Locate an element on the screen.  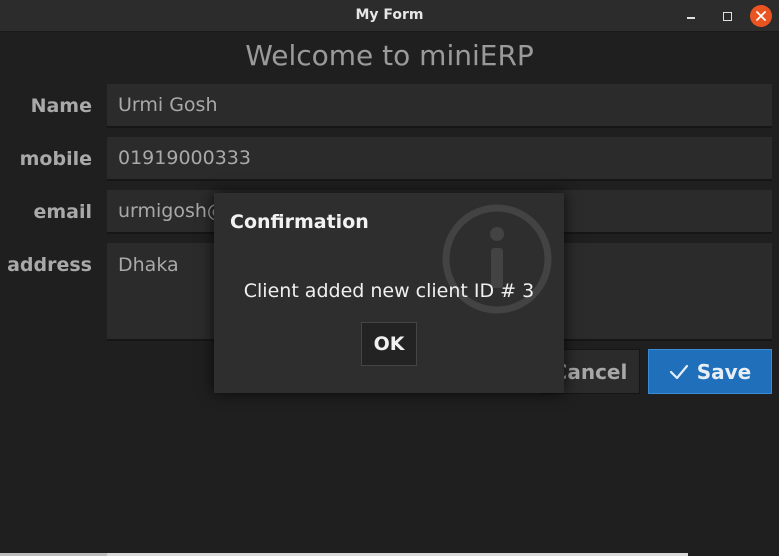
title-bar: My Form is located at coordinates (389, 16).